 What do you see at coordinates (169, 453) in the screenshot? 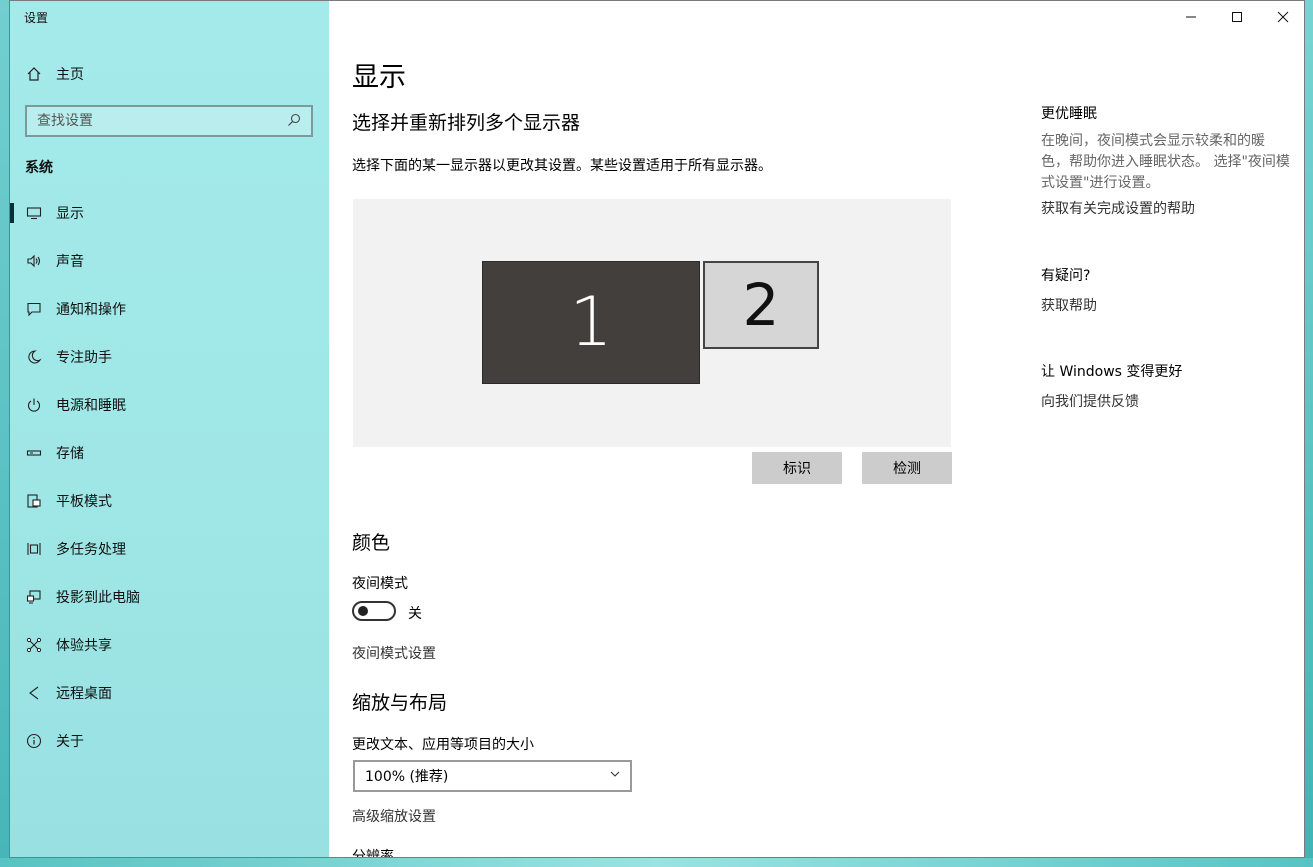
I see `sidebar-item-storage: 存储` at bounding box center [169, 453].